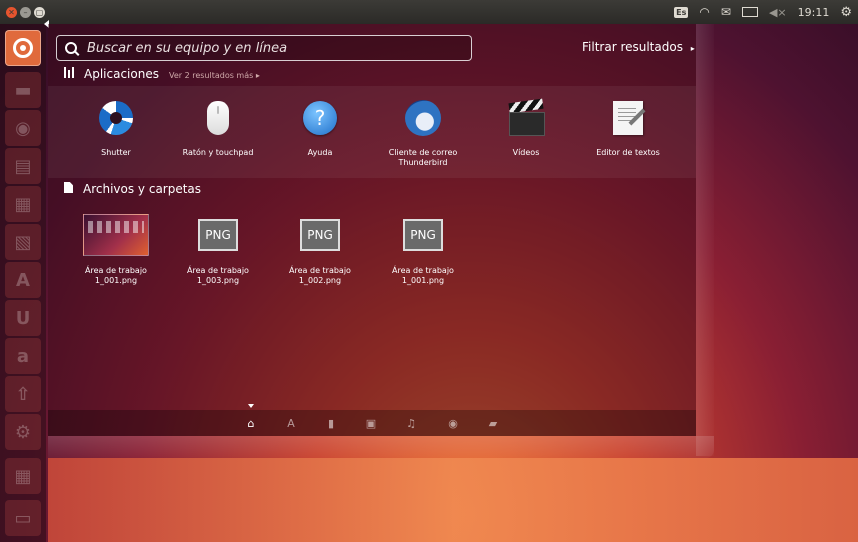 The width and height of the screenshot is (858, 542). Describe the element at coordinates (320, 152) in the screenshot. I see `app-label: Ayuda` at that location.